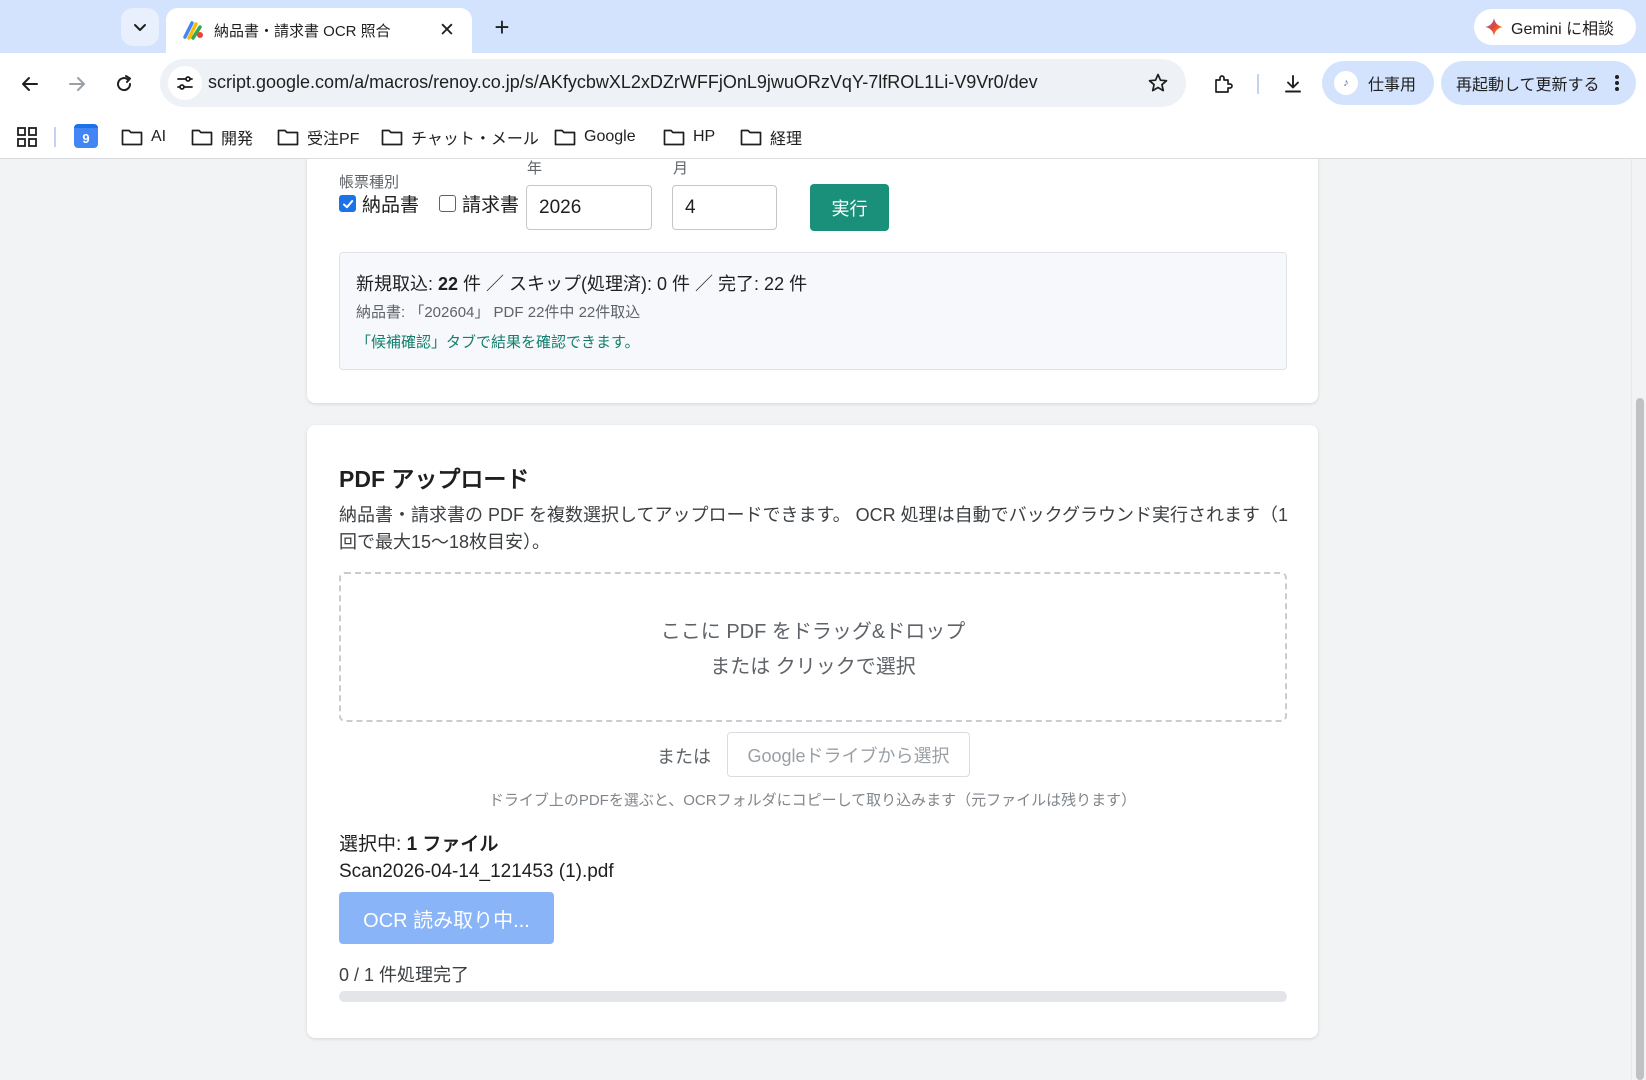 This screenshot has width=1646, height=1080. What do you see at coordinates (498, 342) in the screenshot?
I see `result-hint: 「候補確認」タブで結果を確認できます。` at bounding box center [498, 342].